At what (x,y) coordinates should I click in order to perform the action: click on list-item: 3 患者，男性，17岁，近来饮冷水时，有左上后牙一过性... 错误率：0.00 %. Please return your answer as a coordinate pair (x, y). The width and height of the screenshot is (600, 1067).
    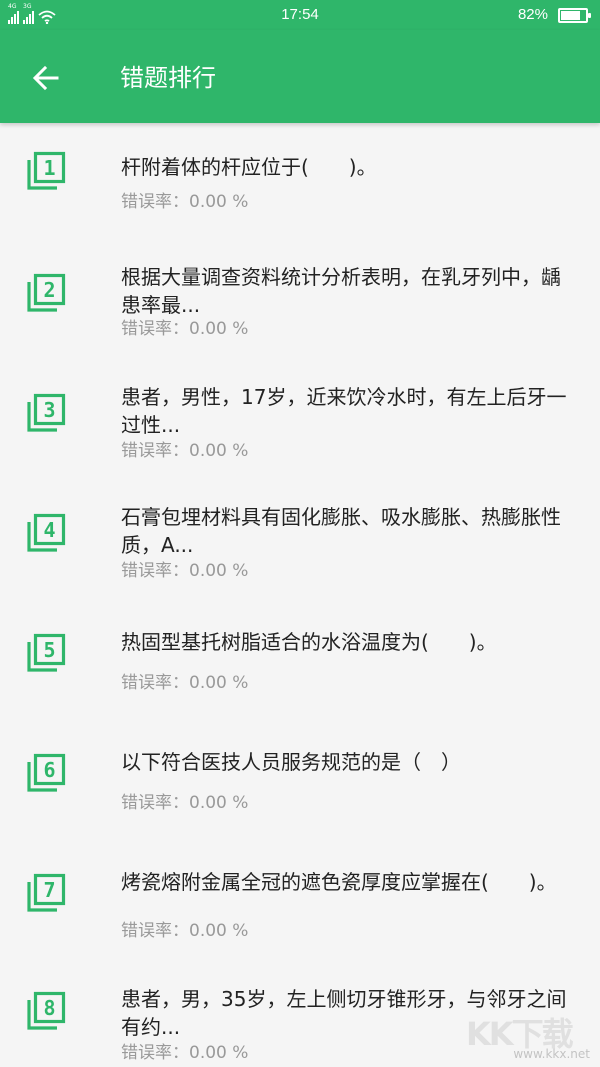
    Looking at the image, I should click on (300, 423).